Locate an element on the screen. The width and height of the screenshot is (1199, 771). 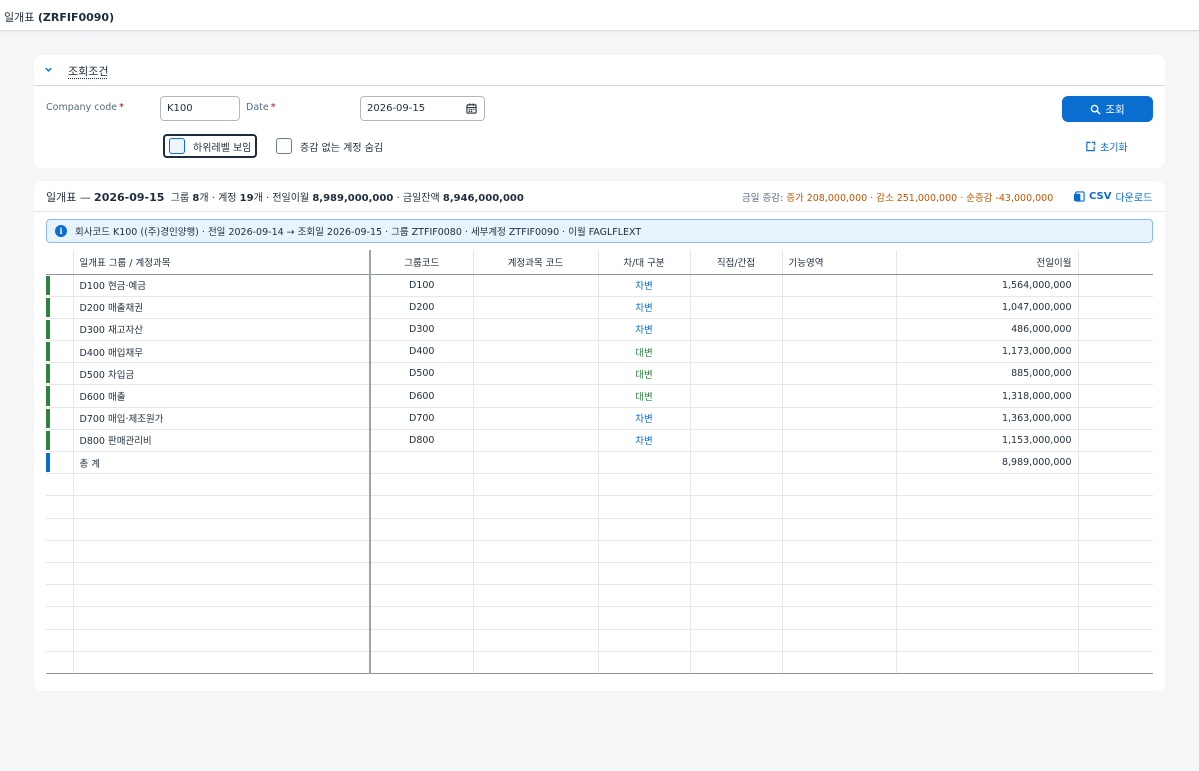
total-row: 총 계 8,989,000,000 is located at coordinates (599, 463).